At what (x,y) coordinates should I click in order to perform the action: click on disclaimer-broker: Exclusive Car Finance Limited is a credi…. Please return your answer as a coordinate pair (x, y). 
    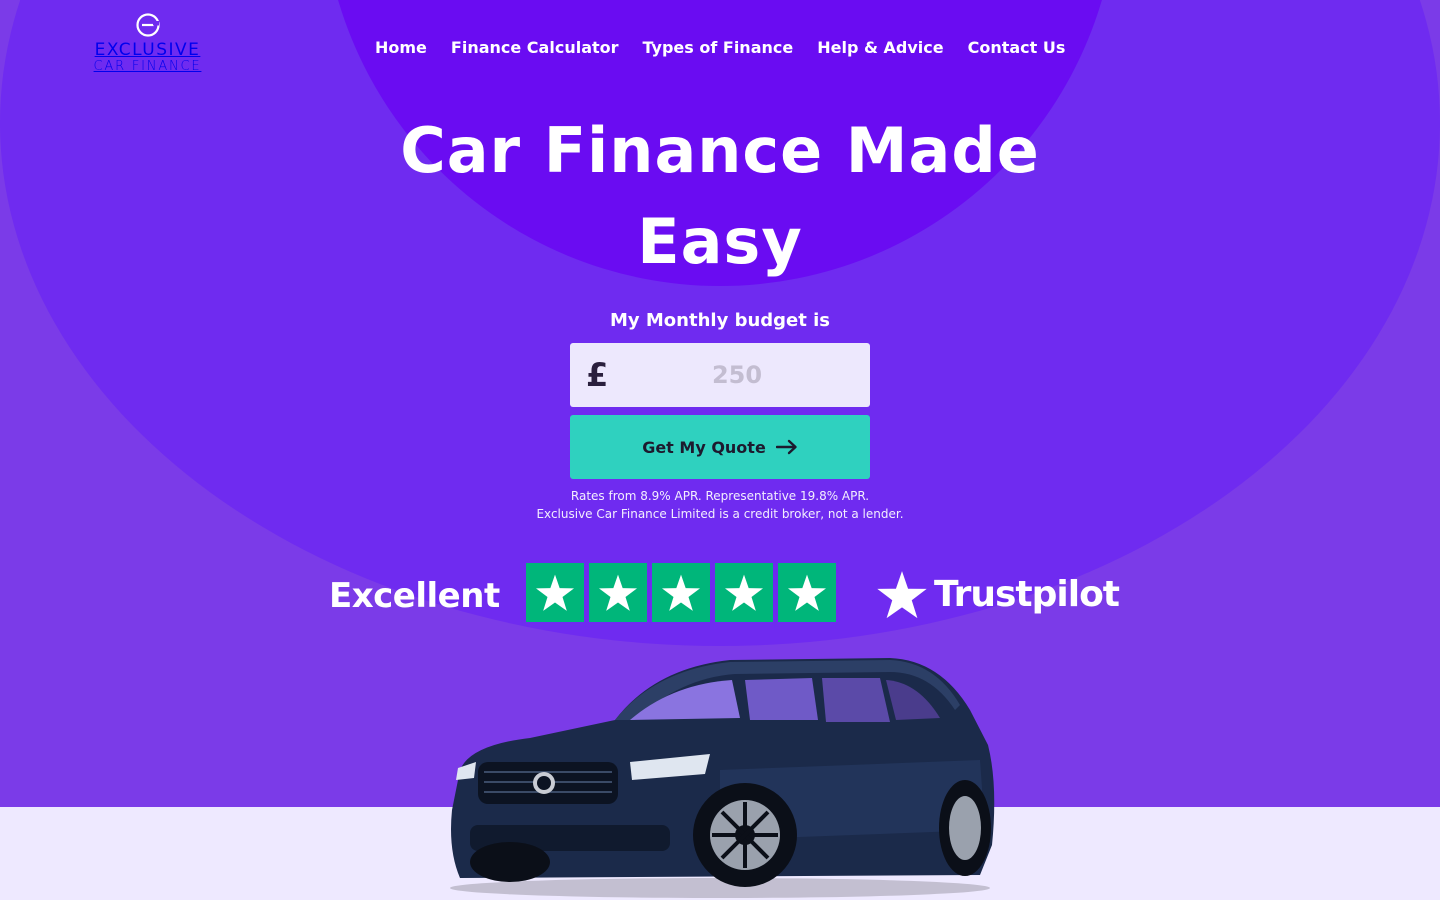
    Looking at the image, I should click on (720, 514).